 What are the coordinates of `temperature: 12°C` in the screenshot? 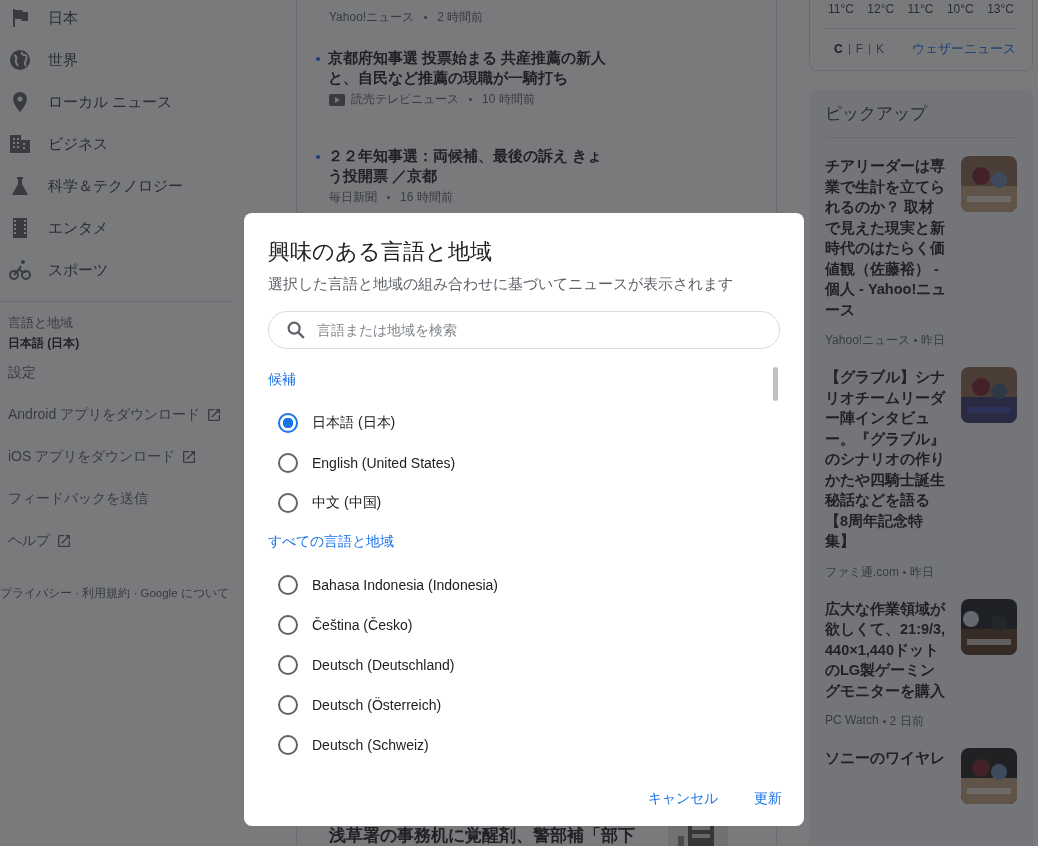 It's located at (881, 9).